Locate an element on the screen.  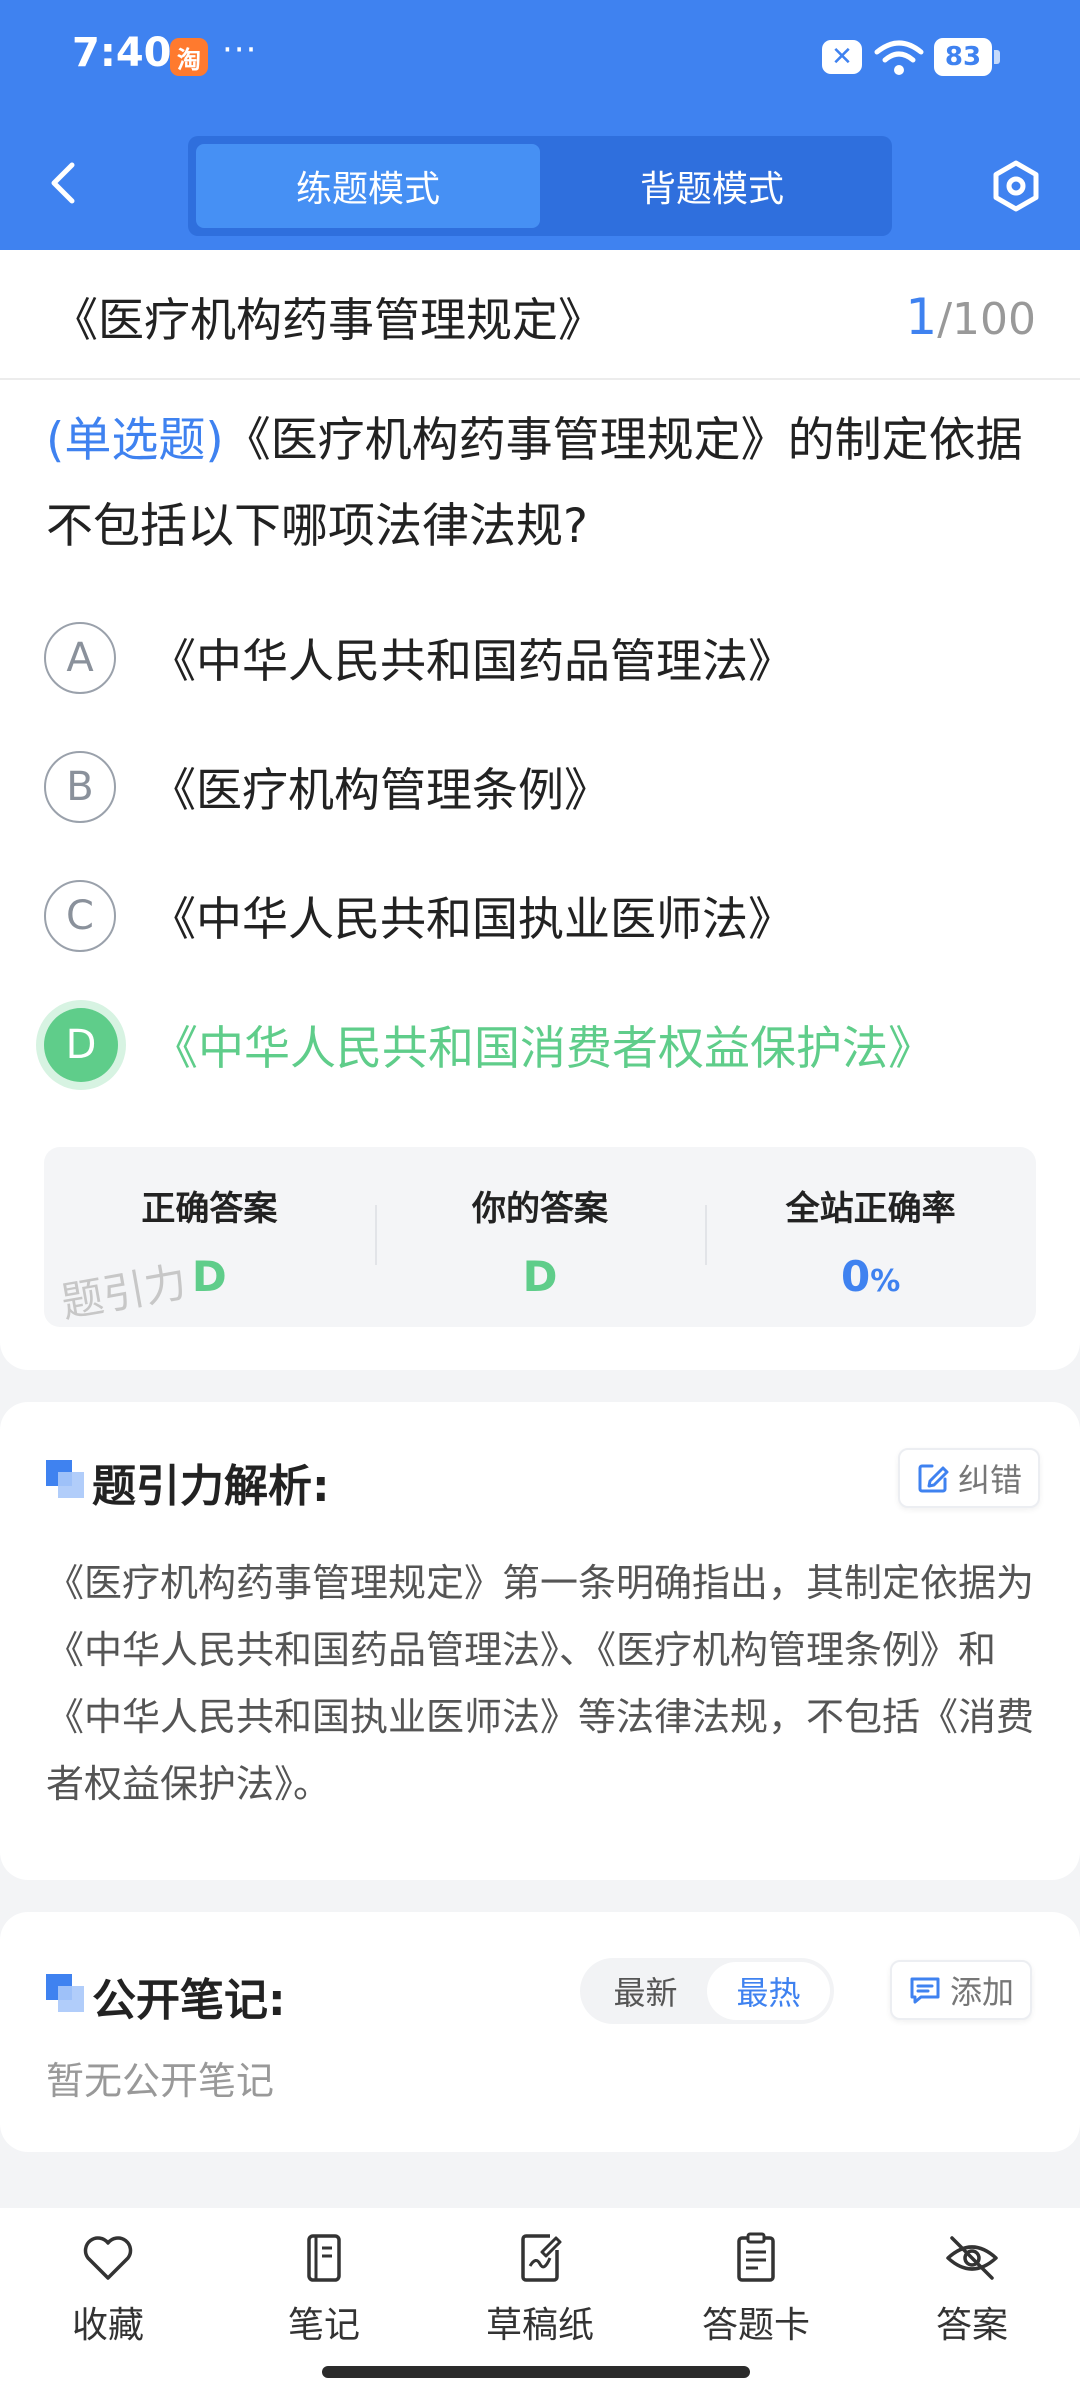
edit-icon is located at coordinates (933, 1478).